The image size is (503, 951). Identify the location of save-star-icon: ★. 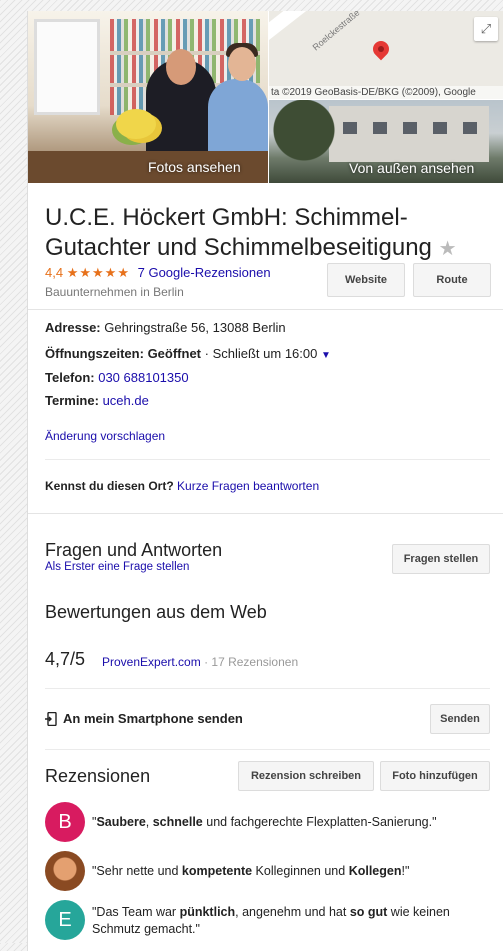
(448, 249).